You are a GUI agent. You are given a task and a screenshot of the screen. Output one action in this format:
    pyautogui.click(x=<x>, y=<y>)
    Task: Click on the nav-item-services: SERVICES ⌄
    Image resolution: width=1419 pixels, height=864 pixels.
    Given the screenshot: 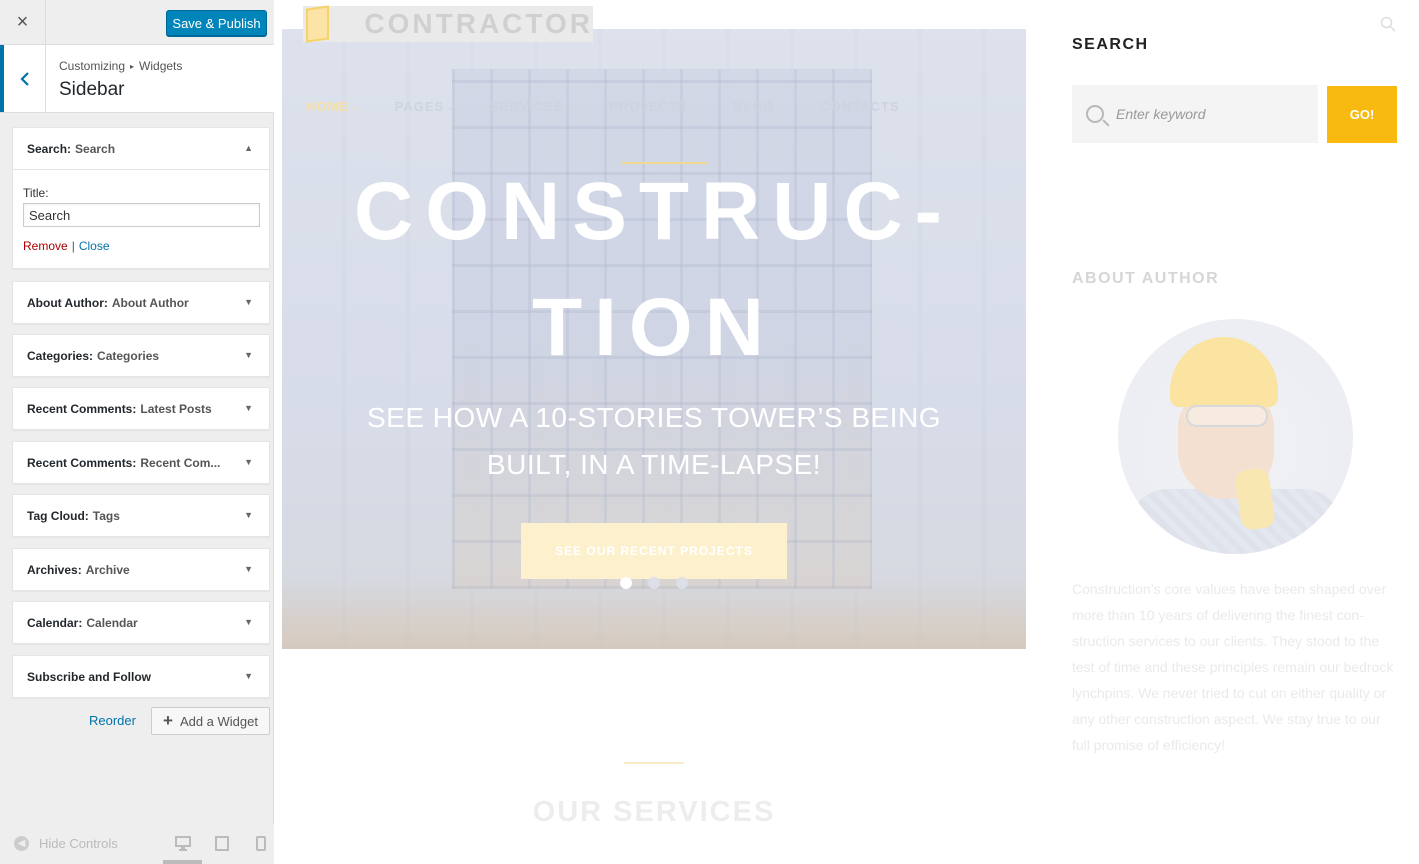 What is the action you would take?
    pyautogui.click(x=532, y=106)
    